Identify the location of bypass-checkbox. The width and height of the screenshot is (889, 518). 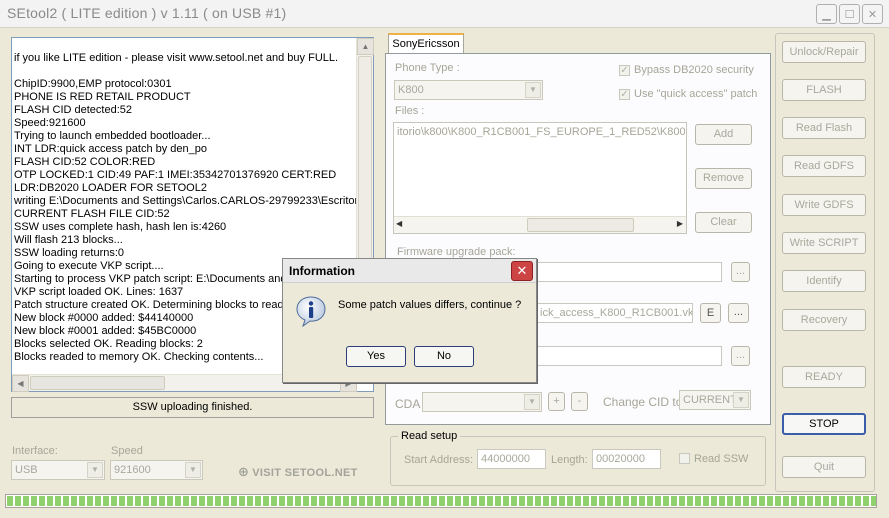
(624, 70).